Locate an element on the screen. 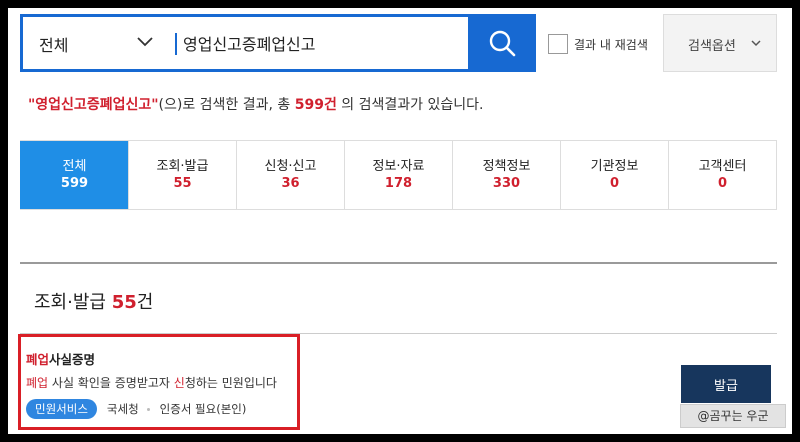  watermark: @곰꾸는 우군 is located at coordinates (733, 416).